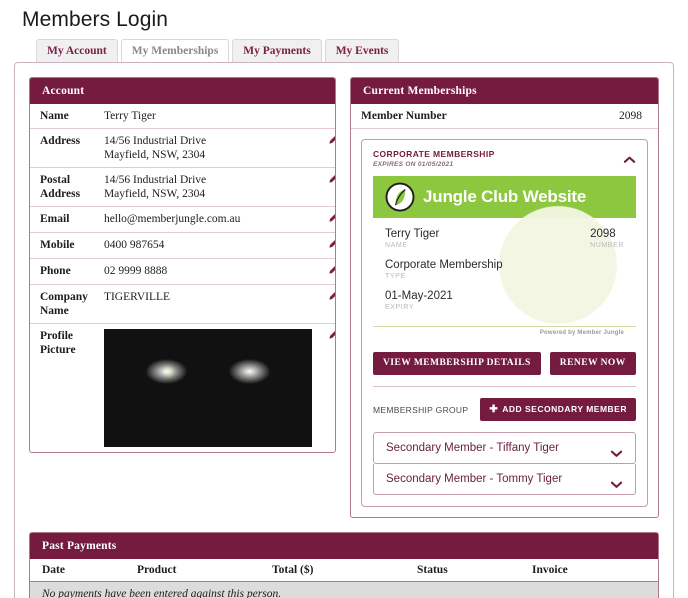 The image size is (688, 598). What do you see at coordinates (205, 304) in the screenshot?
I see `account-value-company-name: TIGERVILLE` at bounding box center [205, 304].